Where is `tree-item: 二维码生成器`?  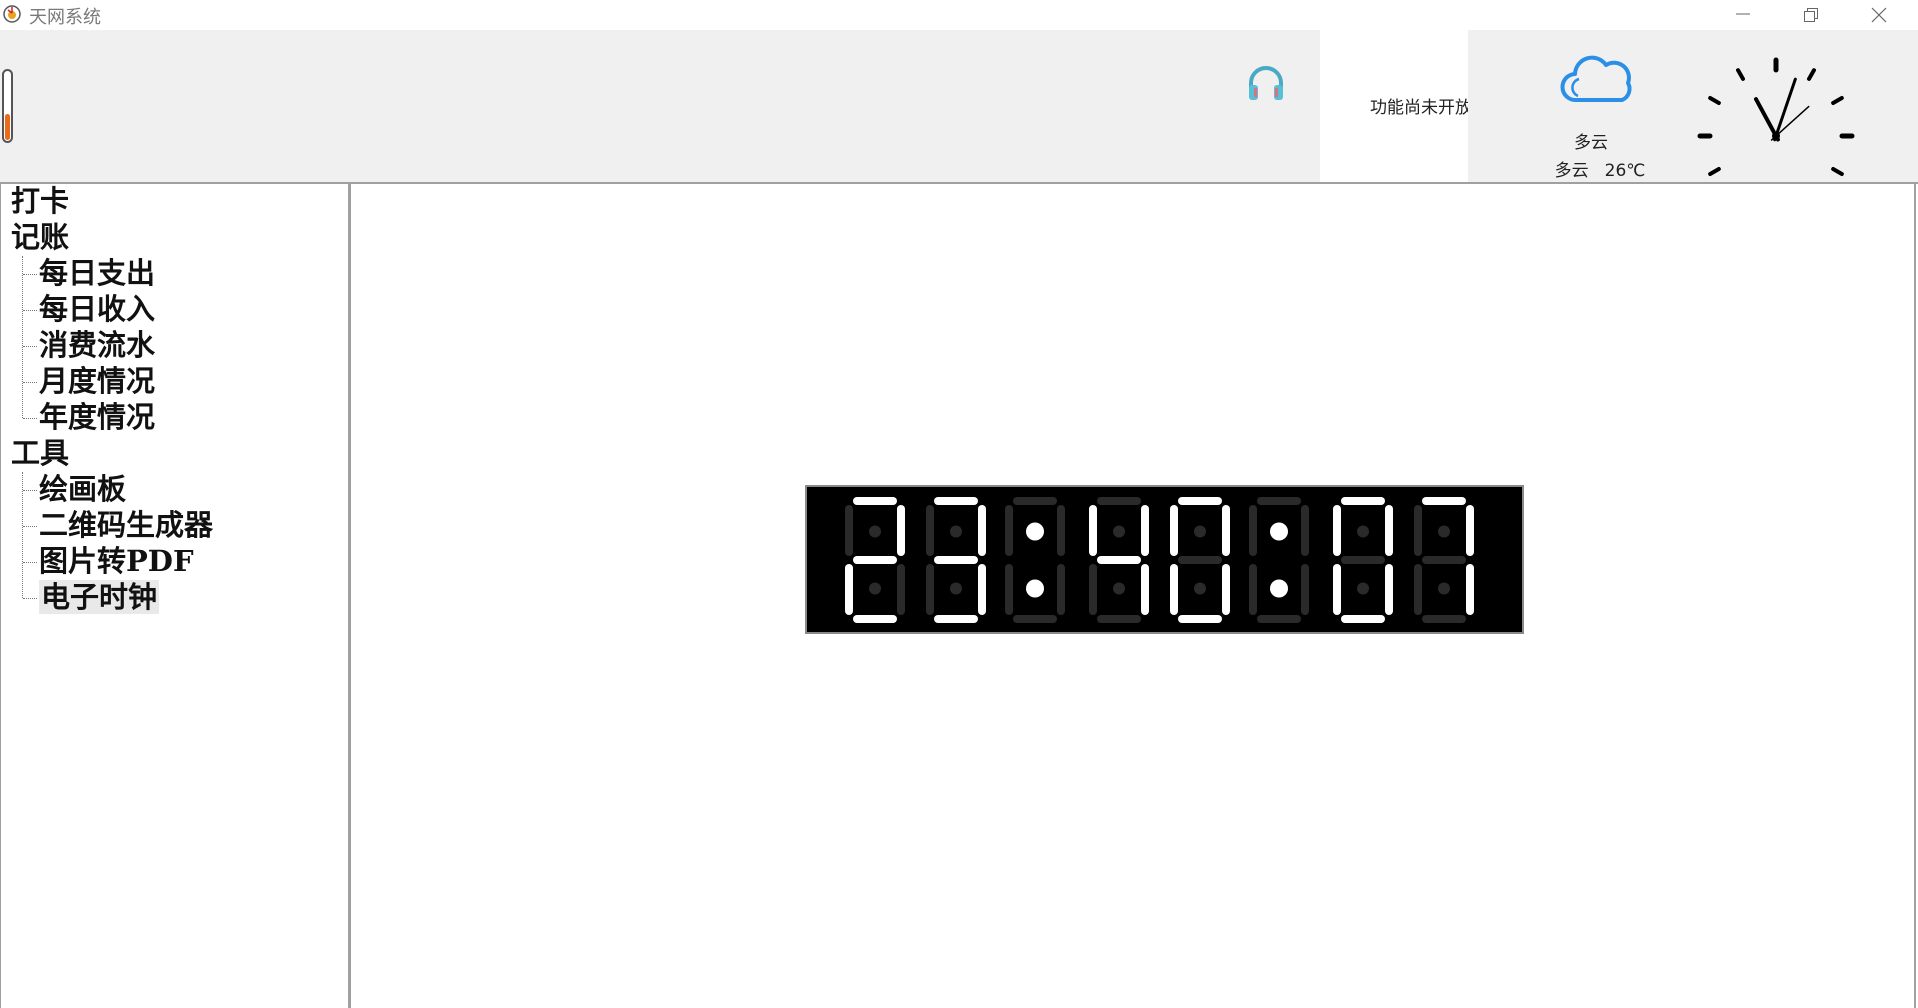
tree-item: 二维码生成器 is located at coordinates (126, 525).